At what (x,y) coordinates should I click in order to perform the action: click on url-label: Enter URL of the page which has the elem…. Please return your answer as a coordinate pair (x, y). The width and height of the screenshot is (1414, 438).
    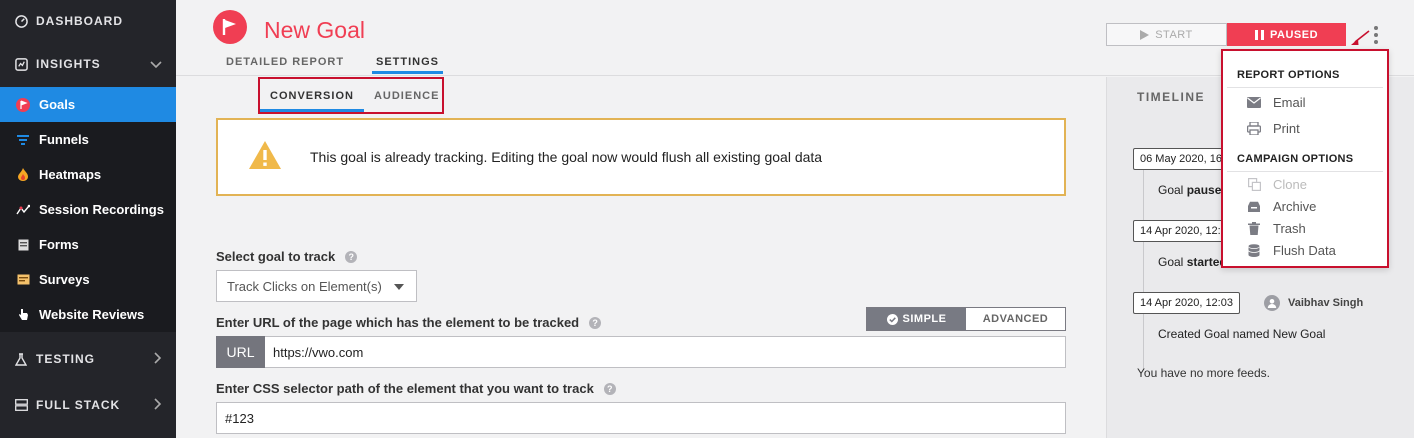
    Looking at the image, I should click on (409, 322).